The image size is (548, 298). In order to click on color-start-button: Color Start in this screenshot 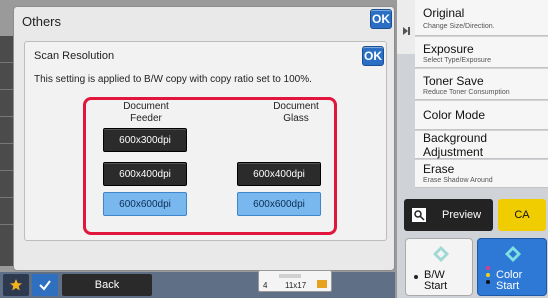, I will do `click(512, 267)`.